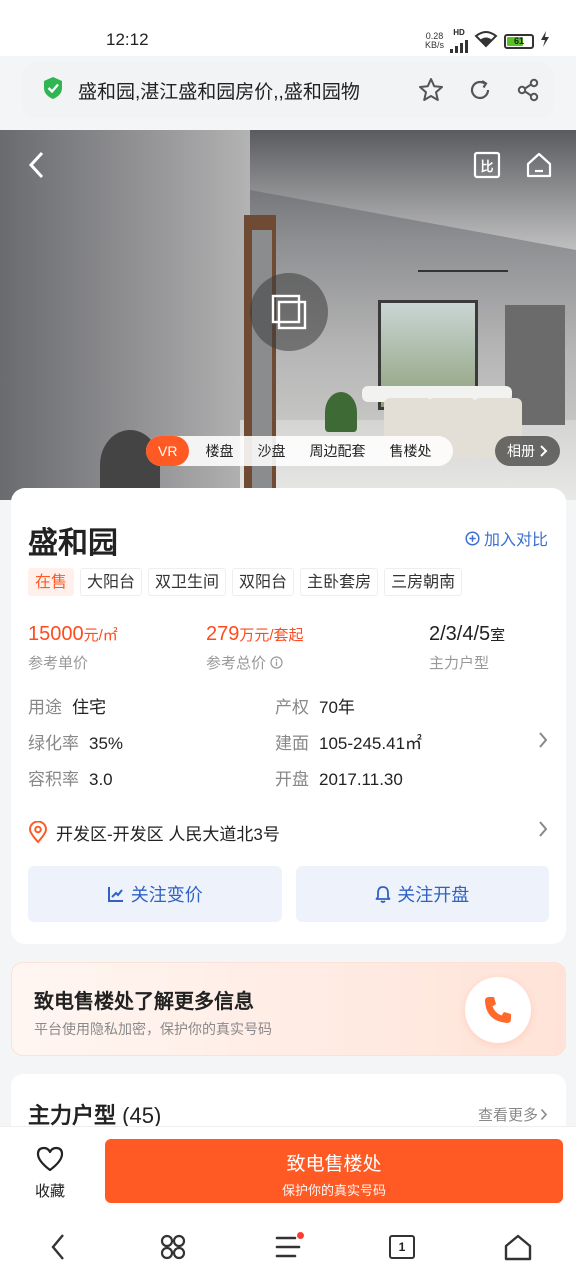 The width and height of the screenshot is (576, 1280). Describe the element at coordinates (168, 451) in the screenshot. I see `tab-vr: VR` at that location.